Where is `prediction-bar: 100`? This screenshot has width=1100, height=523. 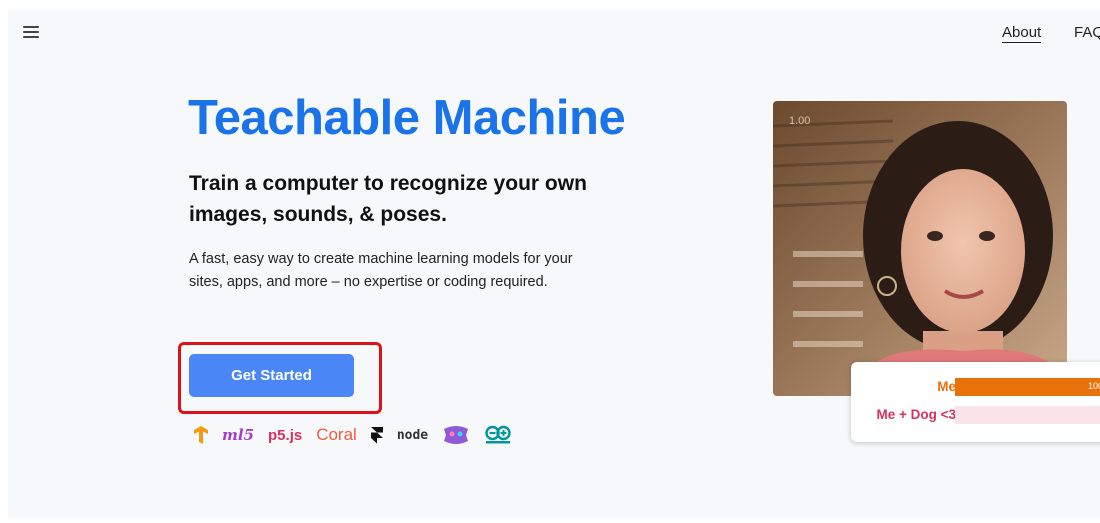 prediction-bar: 100 is located at coordinates (1027, 387).